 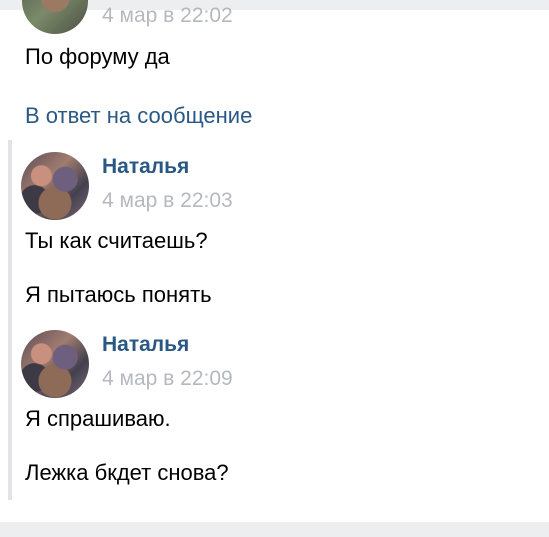 I want to click on message-text: По форуму да, so click(x=97, y=56).